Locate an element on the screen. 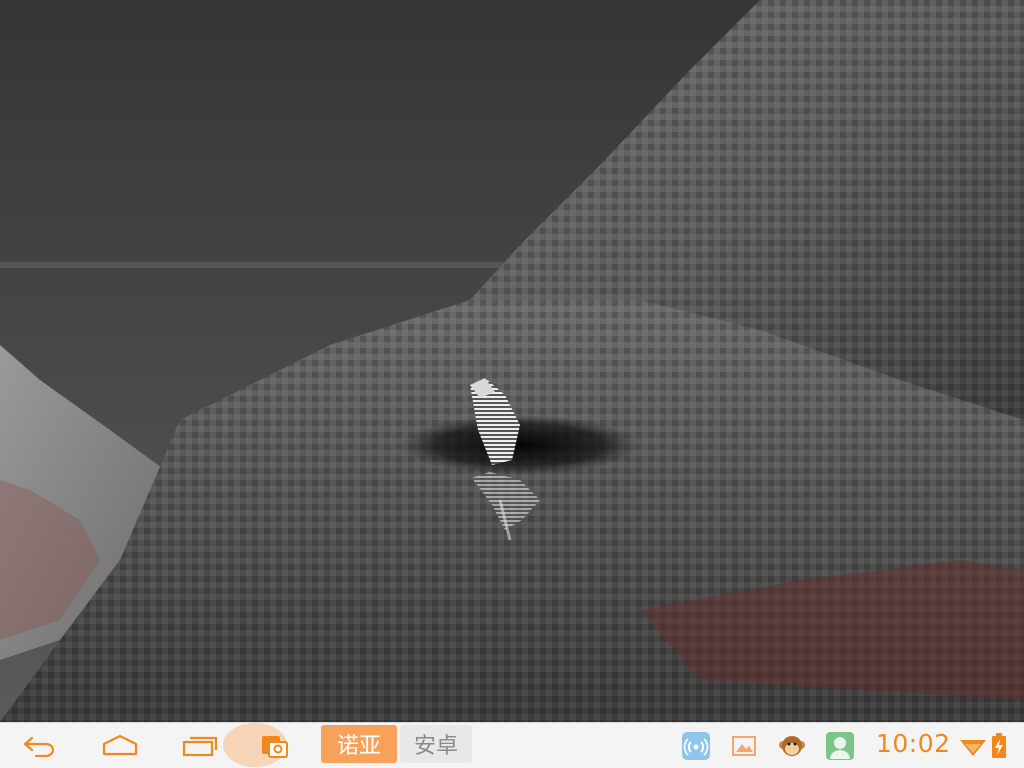  gallery-icon is located at coordinates (744, 746).